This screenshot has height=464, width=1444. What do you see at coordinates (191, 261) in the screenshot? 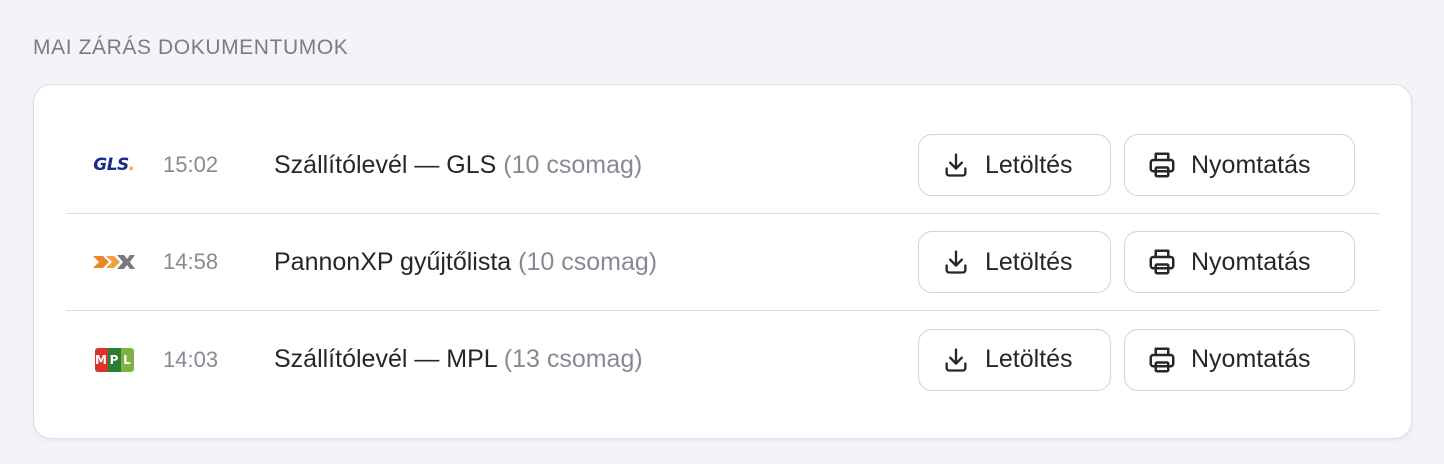
I see `document-time: 14:58` at bounding box center [191, 261].